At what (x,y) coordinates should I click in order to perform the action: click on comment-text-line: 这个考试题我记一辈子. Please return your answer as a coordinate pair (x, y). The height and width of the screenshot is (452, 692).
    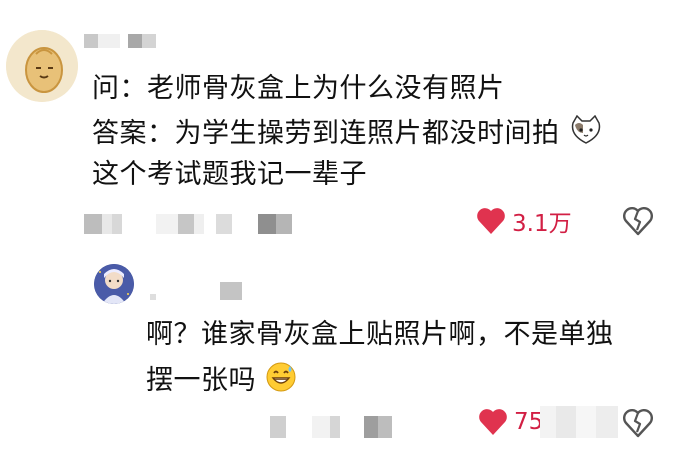
    Looking at the image, I should click on (229, 174).